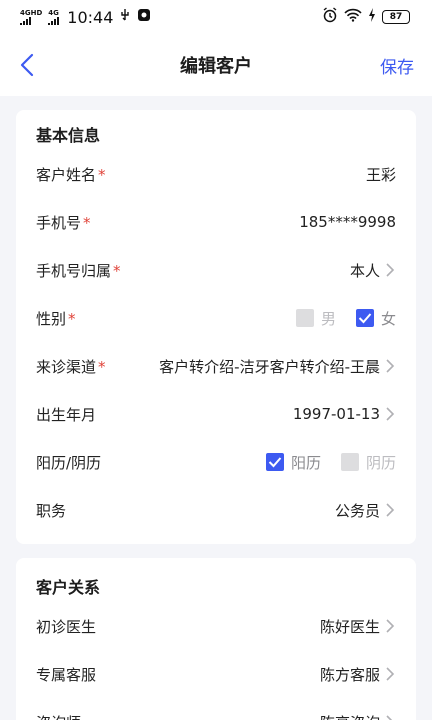  Describe the element at coordinates (216, 674) in the screenshot. I see `exclusive-service-row: 专属客服 陈方客服` at that location.